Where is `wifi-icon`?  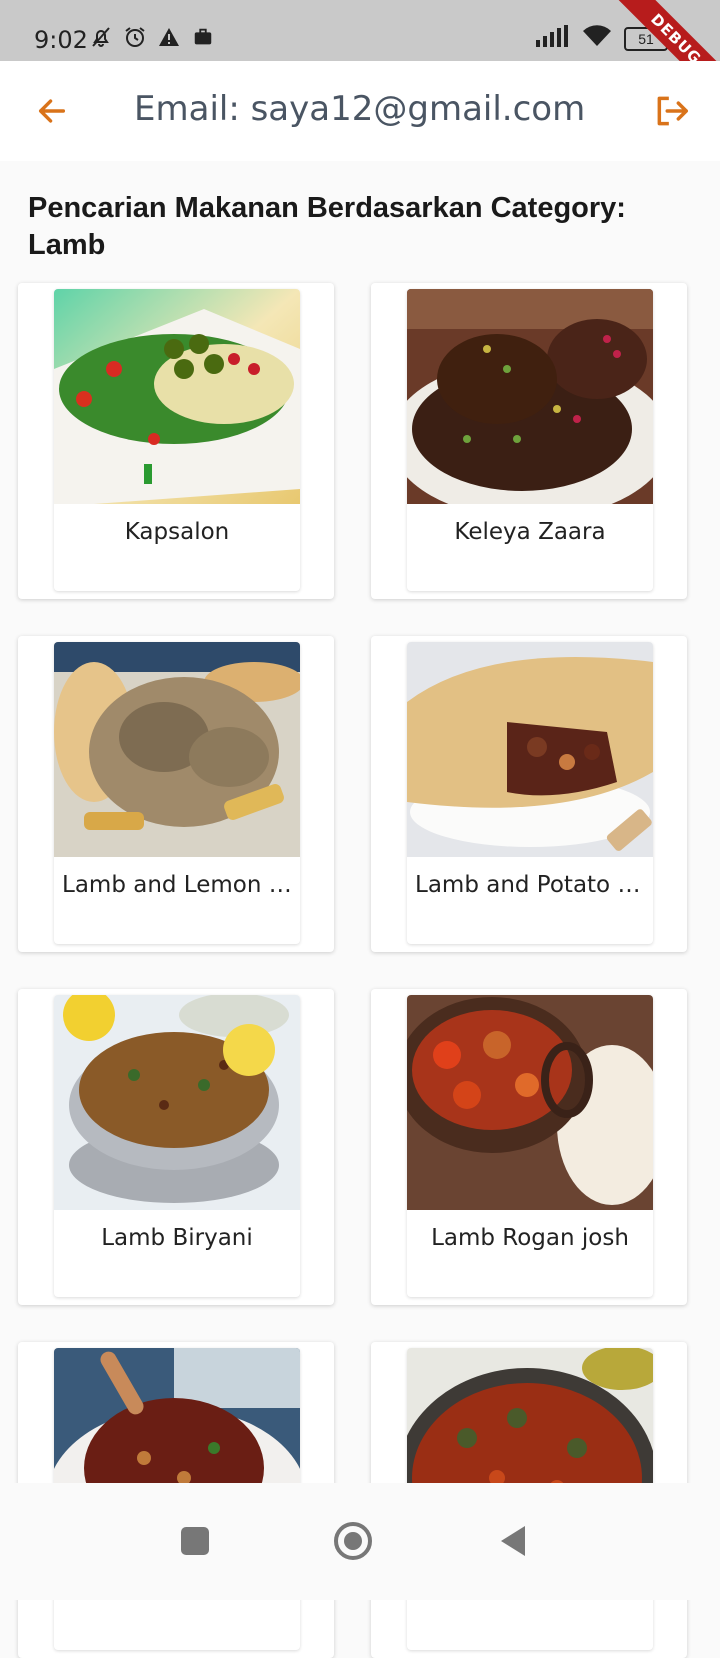 wifi-icon is located at coordinates (597, 38).